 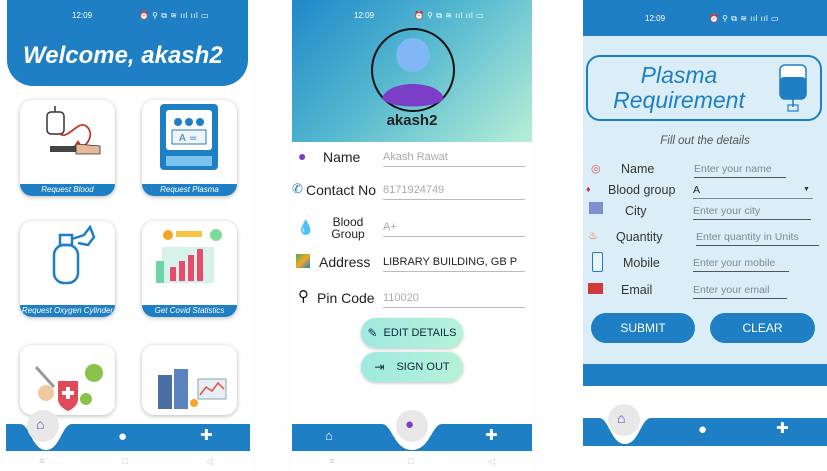 I want to click on form-row-name: ◎ Name Enter your name, so click(x=705, y=170).